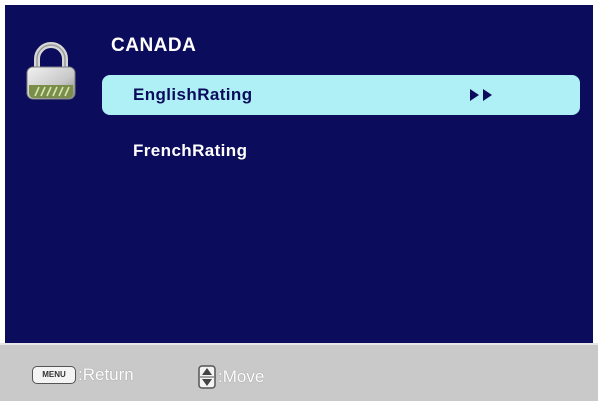 This screenshot has width=598, height=401. Describe the element at coordinates (54, 375) in the screenshot. I see `menu-key-icon: MENU` at that location.